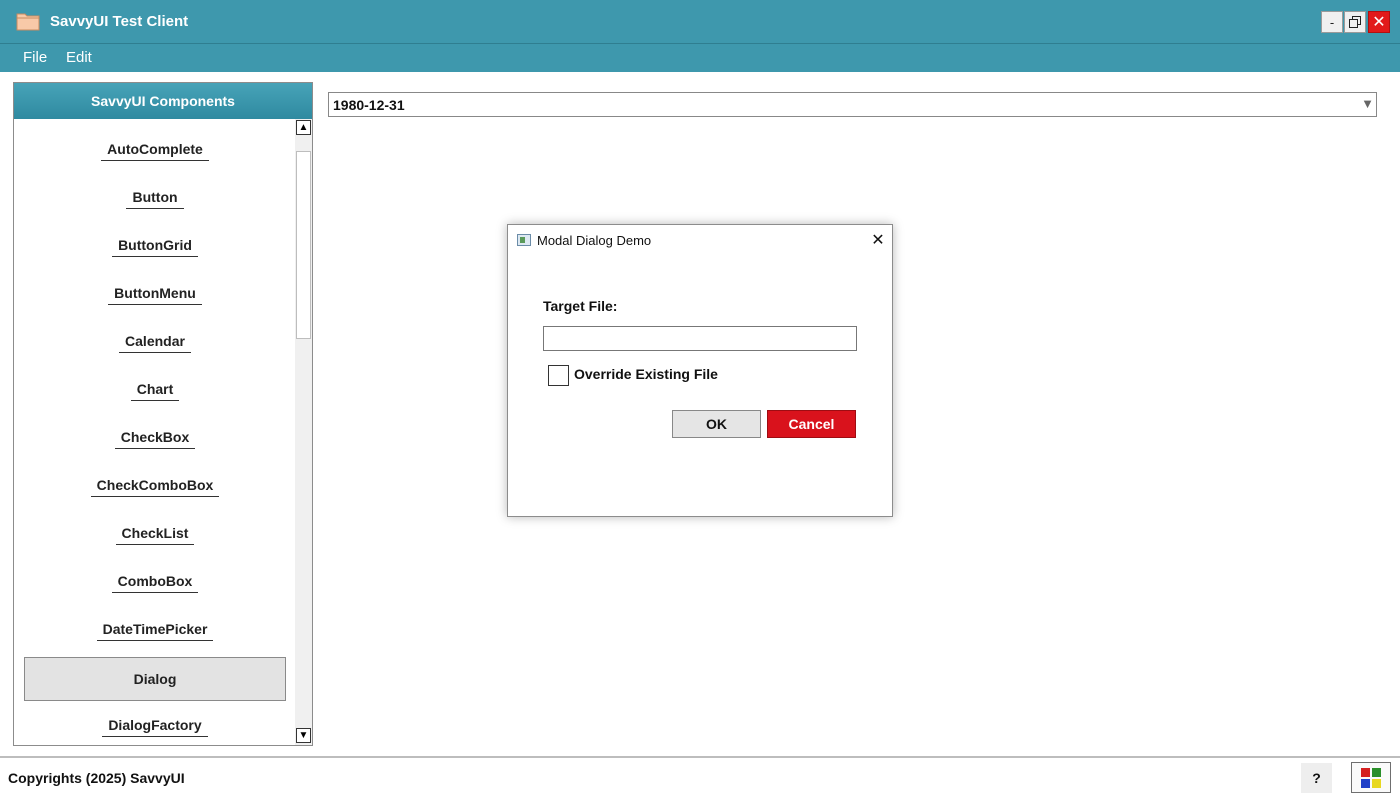 The width and height of the screenshot is (1400, 799). I want to click on title-bar: SavvyUI Test Client - ✕, so click(700, 22).